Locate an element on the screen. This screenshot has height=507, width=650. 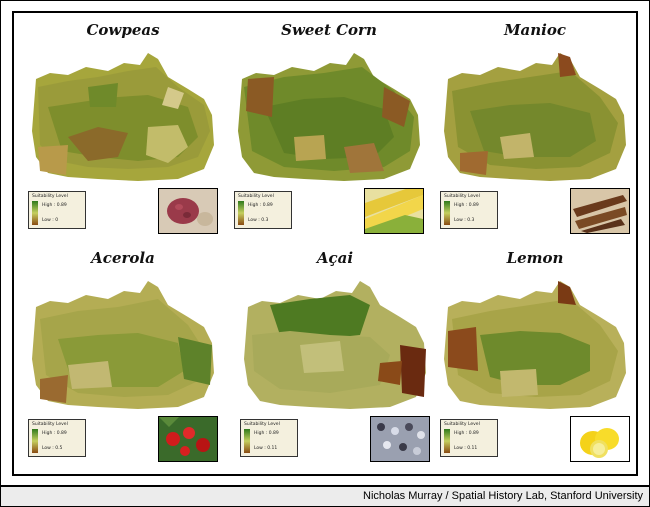
panel-title: Sweet Corn is located at coordinates (329, 30).